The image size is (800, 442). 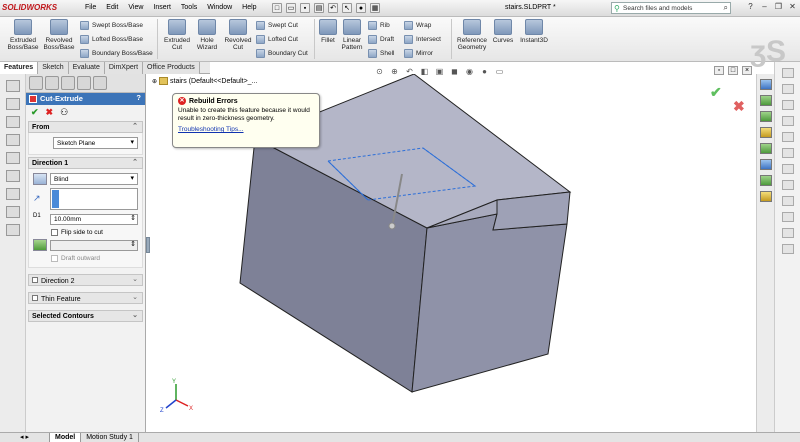 I want to click on tab-model: Model, so click(x=65, y=437).